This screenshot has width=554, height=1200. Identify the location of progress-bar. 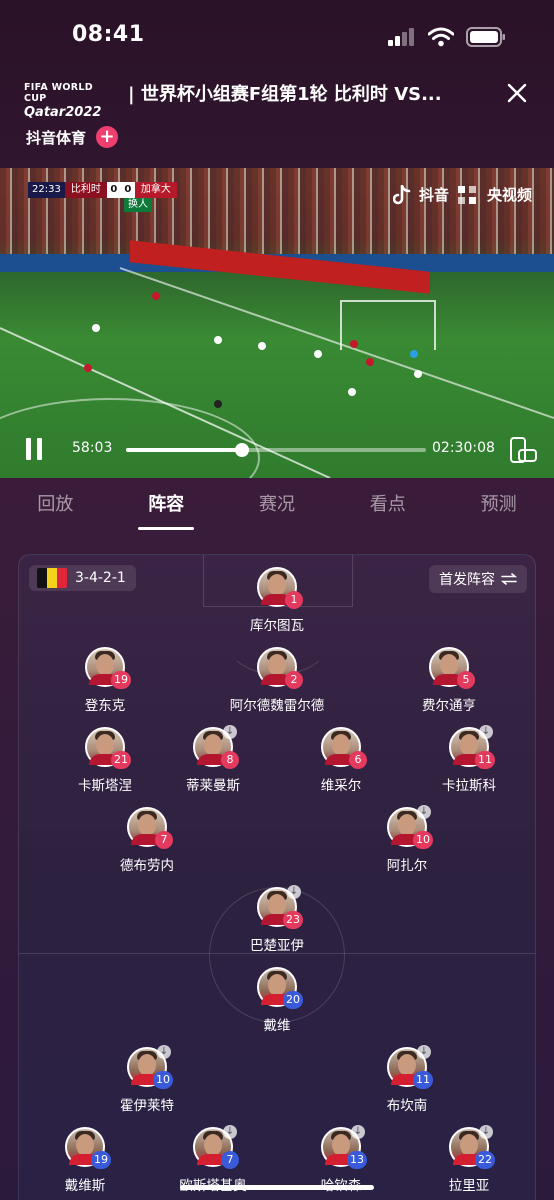
(276, 450).